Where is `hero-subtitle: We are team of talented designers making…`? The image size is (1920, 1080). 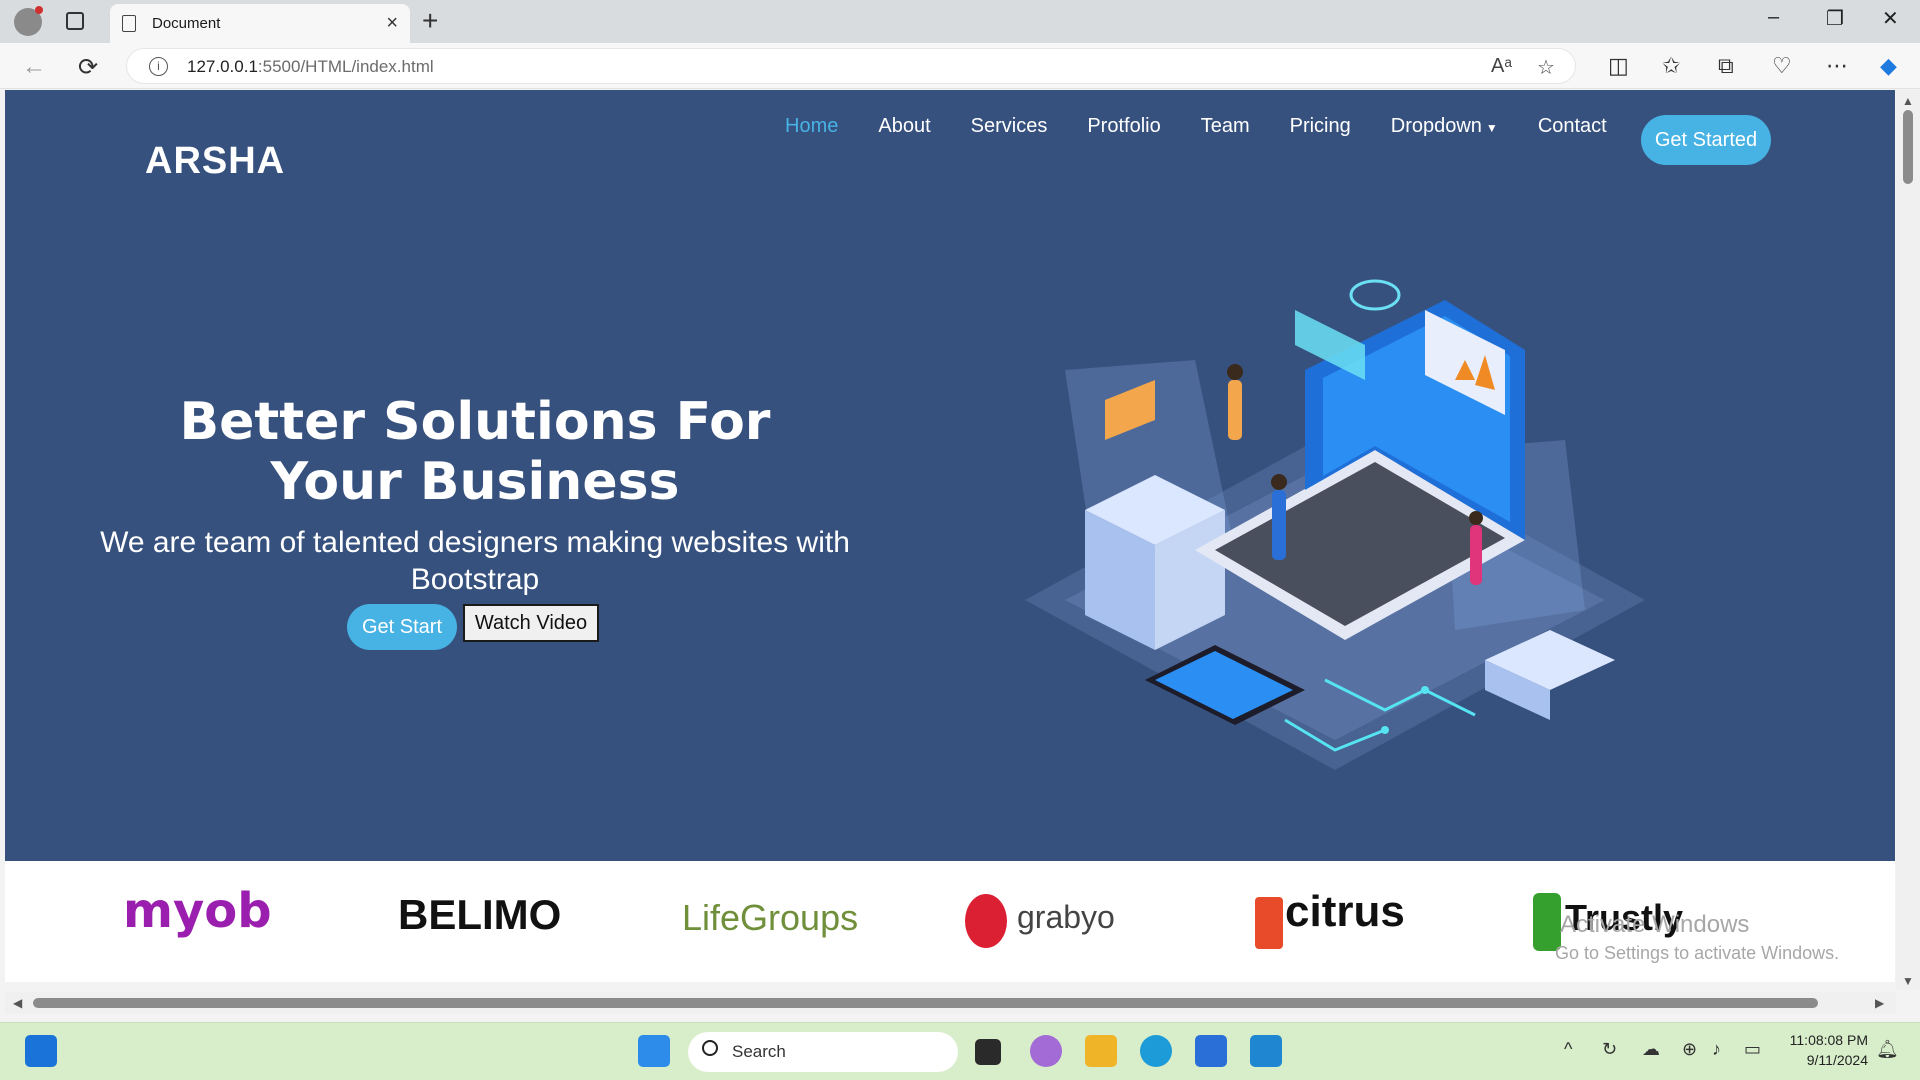 hero-subtitle: We are team of talented designers making… is located at coordinates (475, 561).